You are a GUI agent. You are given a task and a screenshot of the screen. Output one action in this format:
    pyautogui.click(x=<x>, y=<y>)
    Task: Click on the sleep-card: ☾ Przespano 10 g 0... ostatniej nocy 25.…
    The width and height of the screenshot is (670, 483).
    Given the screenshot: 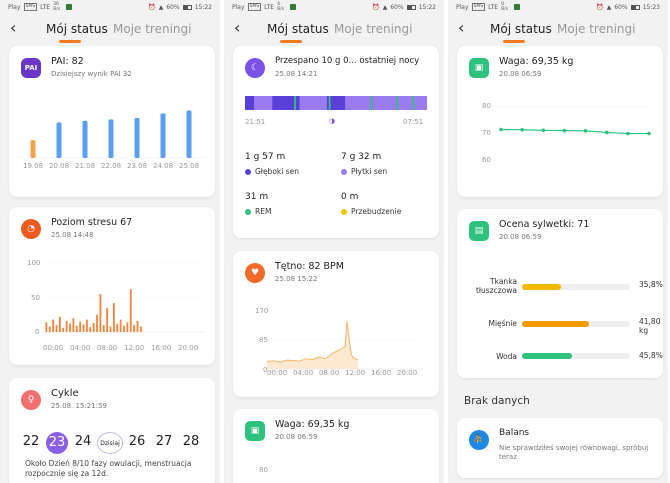 What is the action you would take?
    pyautogui.click(x=336, y=142)
    